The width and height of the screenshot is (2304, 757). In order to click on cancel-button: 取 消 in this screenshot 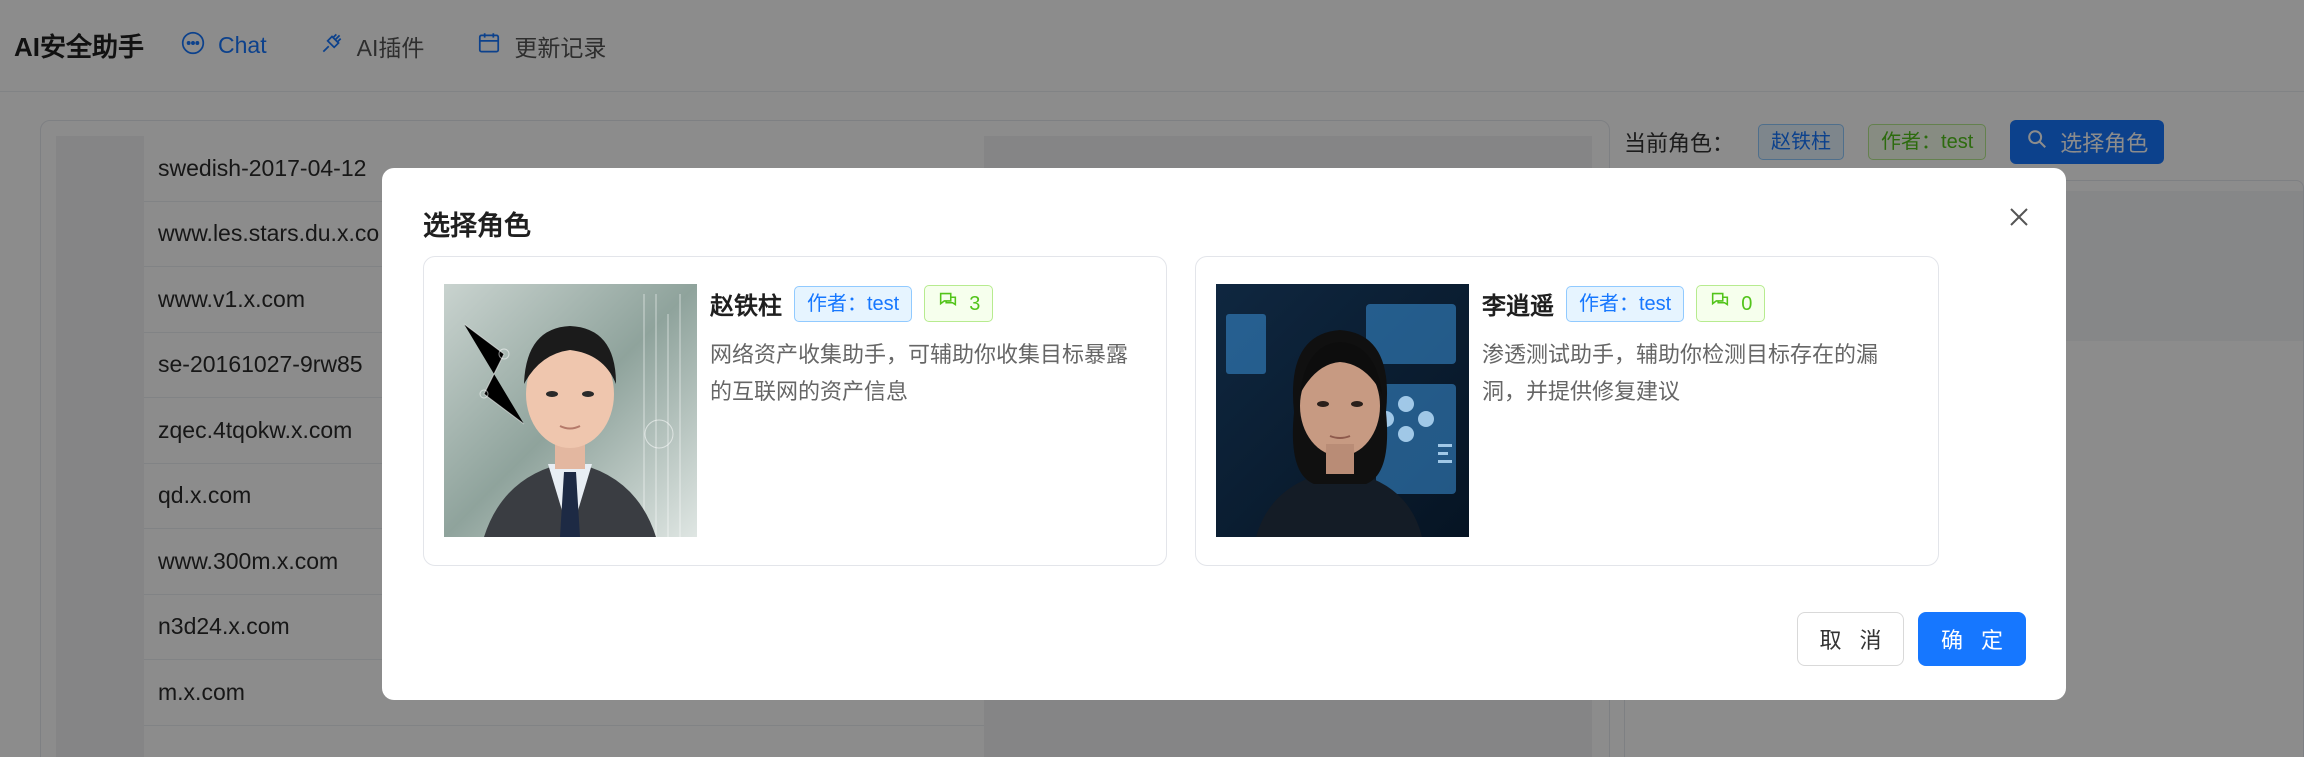, I will do `click(1850, 639)`.